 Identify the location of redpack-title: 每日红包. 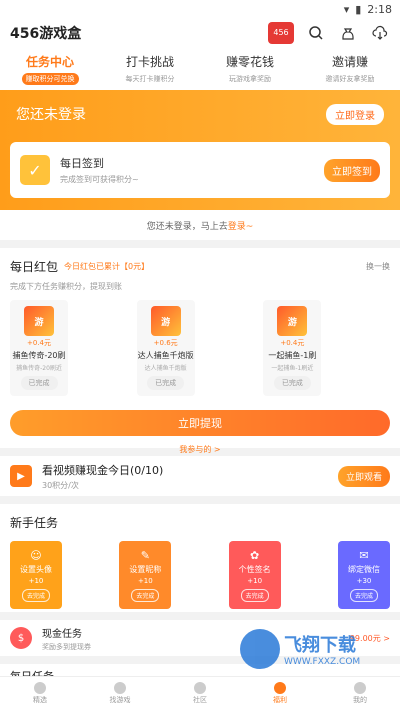
(34, 267).